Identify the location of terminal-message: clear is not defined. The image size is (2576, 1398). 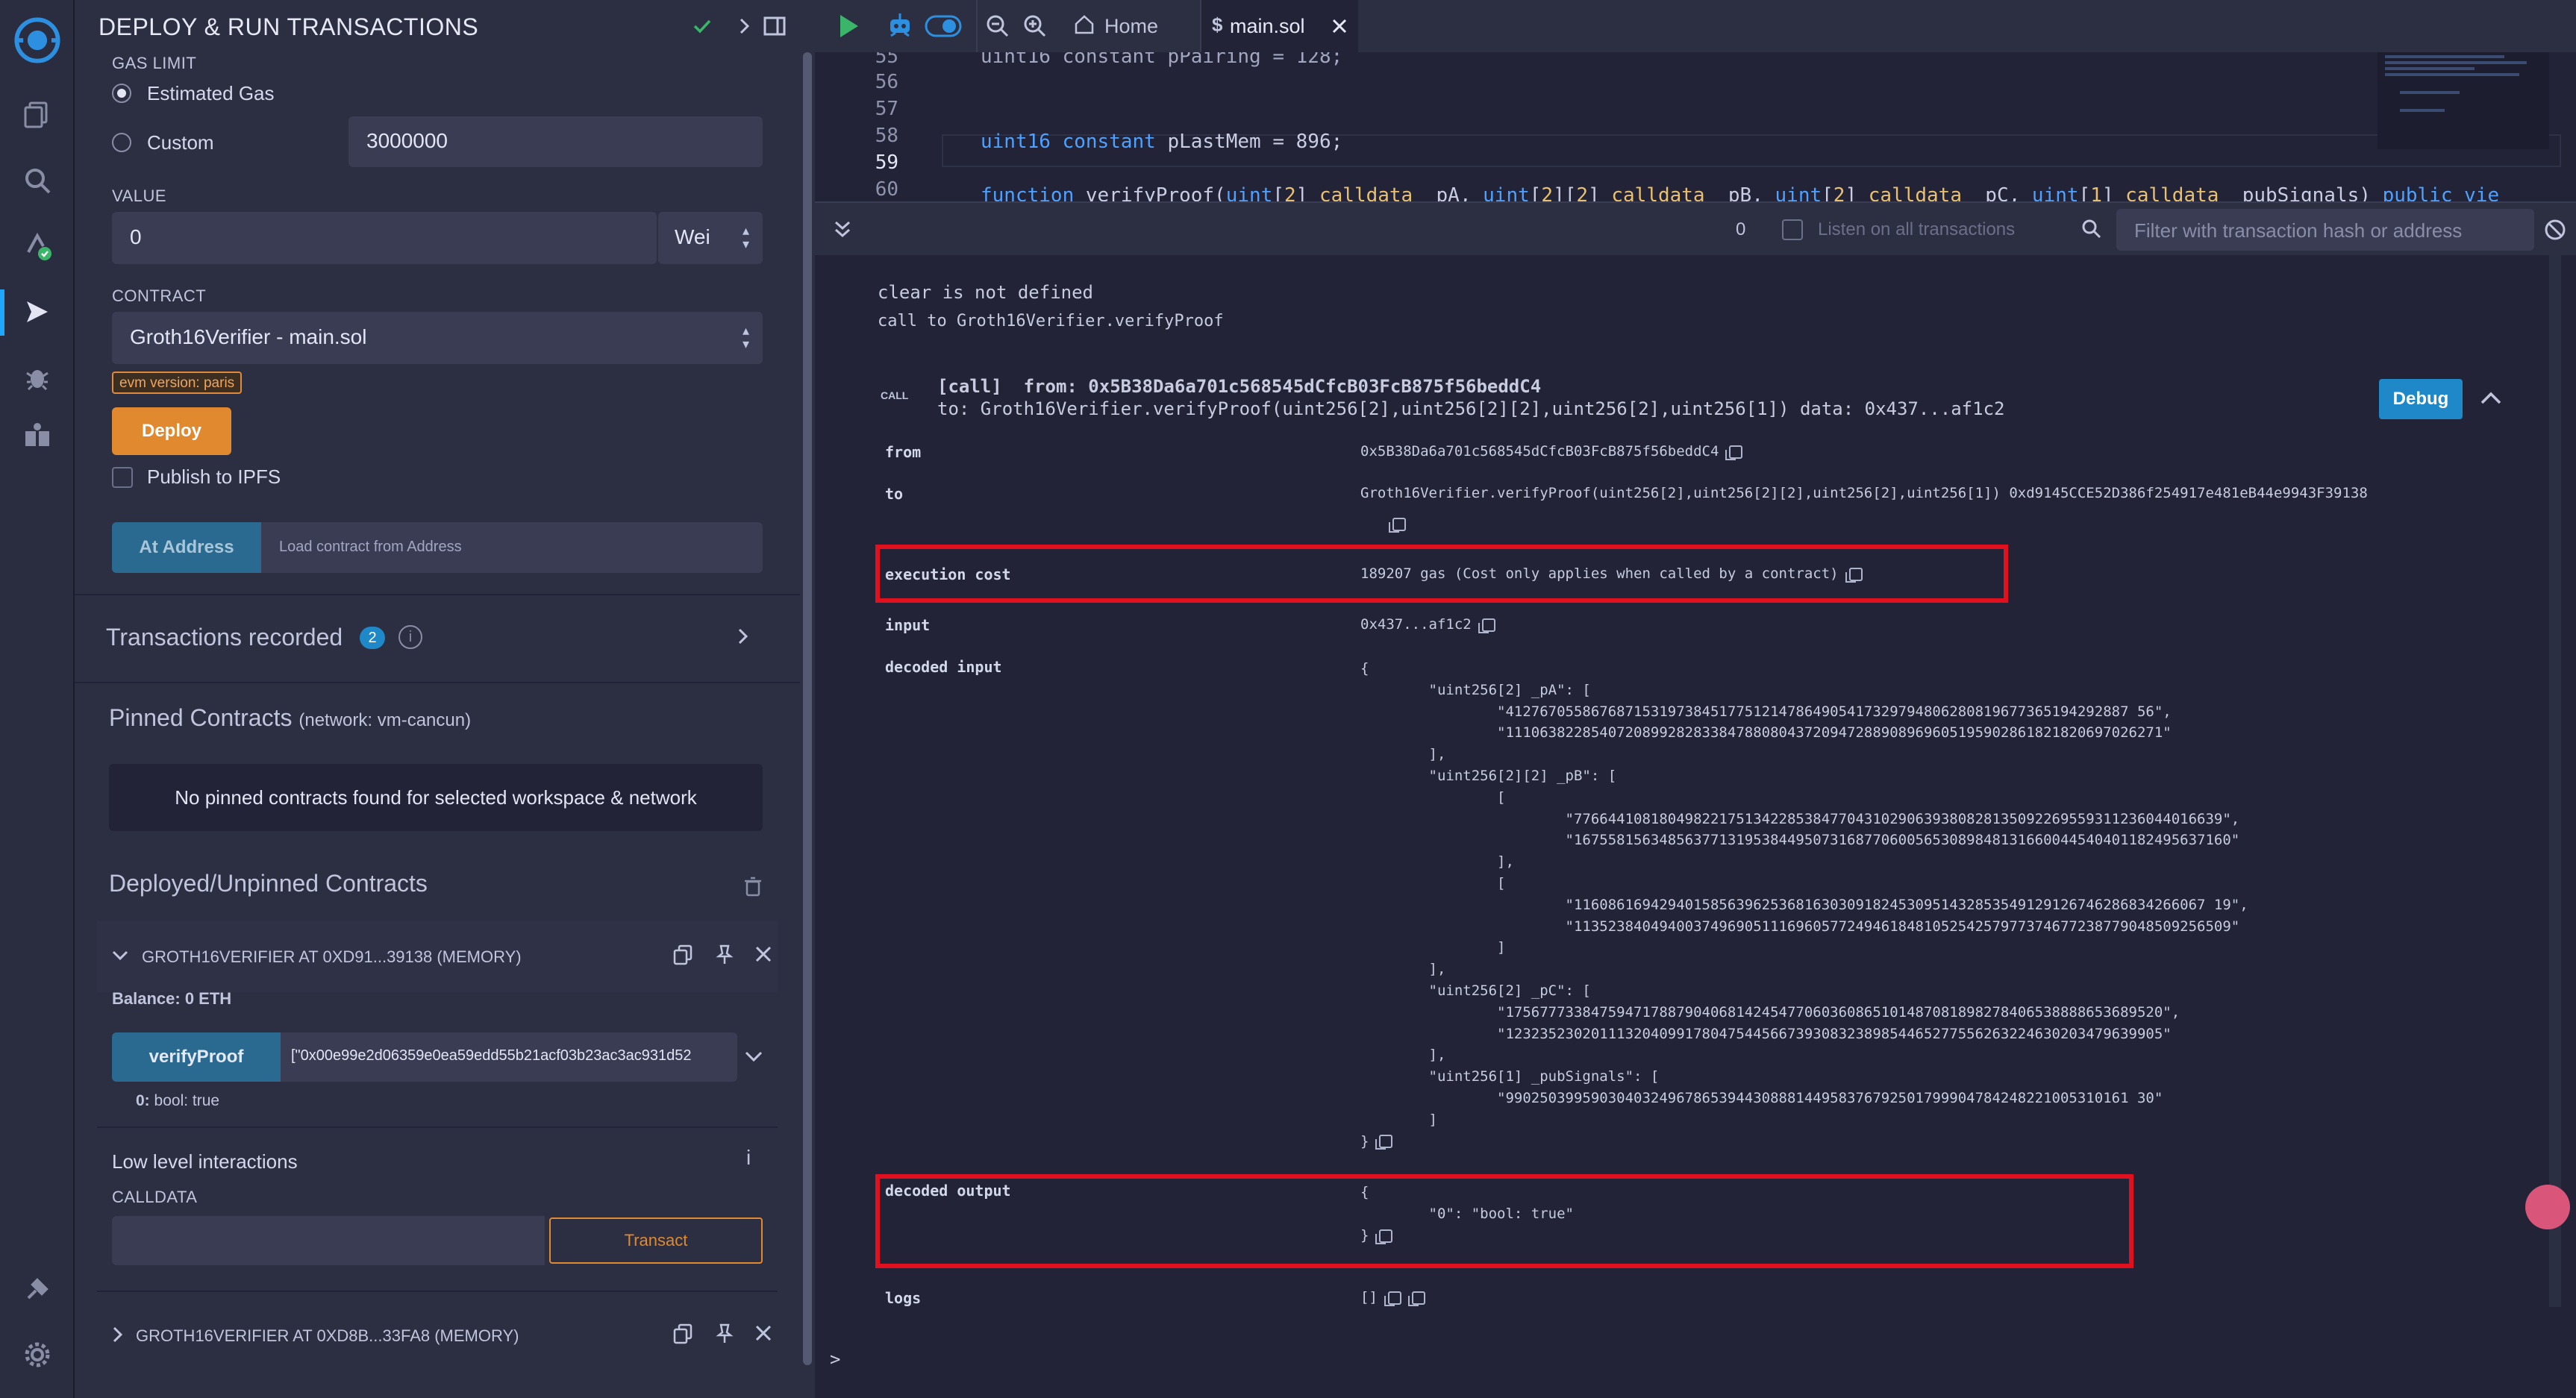
(985, 292).